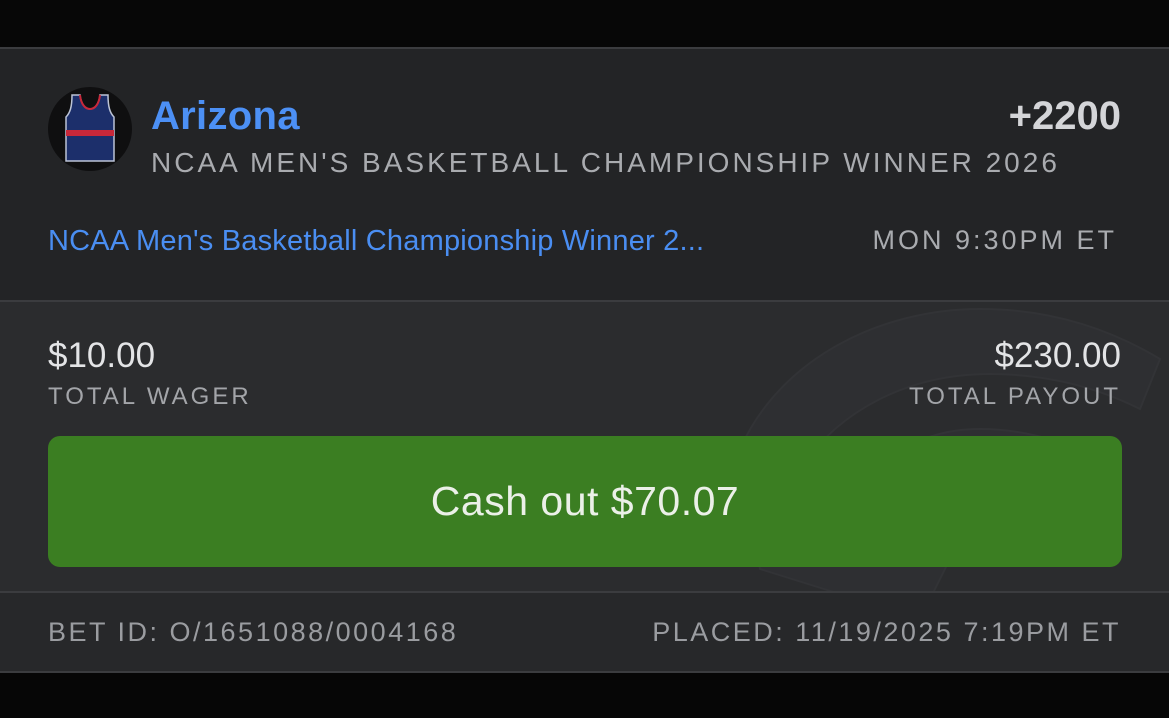  What do you see at coordinates (225, 116) in the screenshot?
I see `team-name: Arizona` at bounding box center [225, 116].